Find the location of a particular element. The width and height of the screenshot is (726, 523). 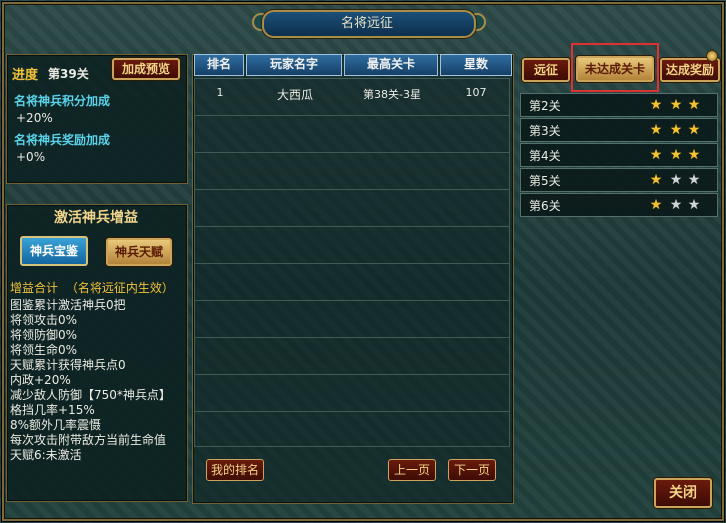

buff-line: 将领生命0% is located at coordinates (44, 350).